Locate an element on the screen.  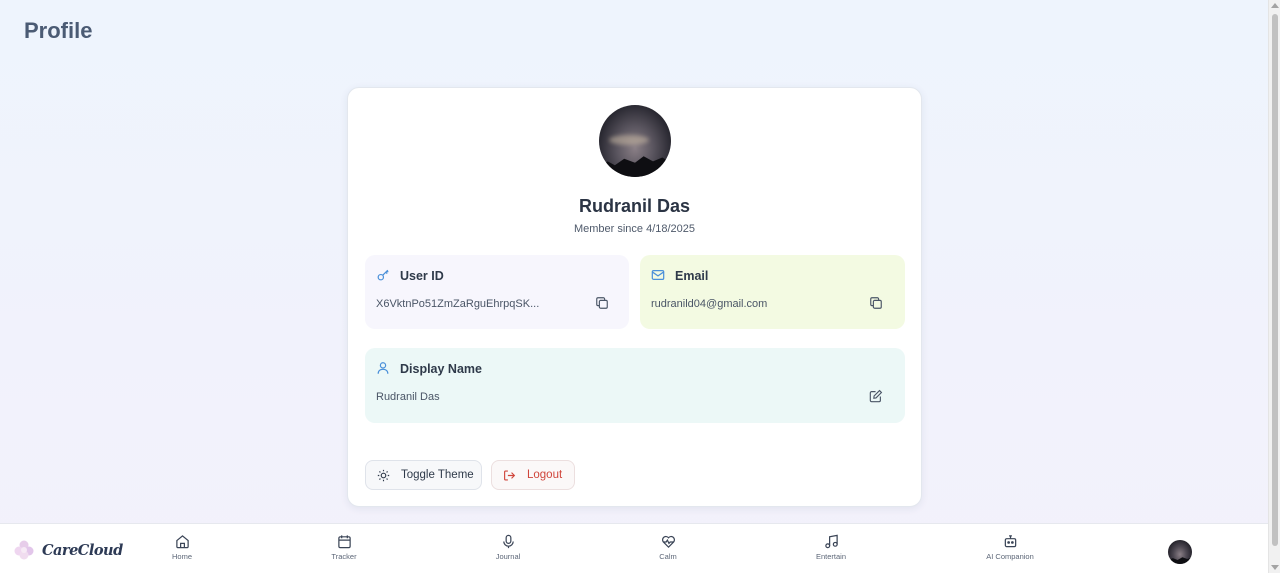
logout-button: Logout is located at coordinates (533, 475).